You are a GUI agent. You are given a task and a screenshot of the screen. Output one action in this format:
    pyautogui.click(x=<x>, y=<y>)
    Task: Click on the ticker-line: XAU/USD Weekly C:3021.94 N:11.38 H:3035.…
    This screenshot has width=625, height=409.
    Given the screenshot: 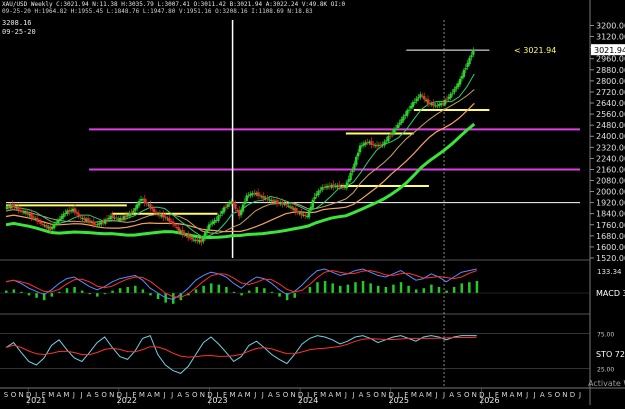 What is the action you would take?
    pyautogui.click(x=174, y=4)
    